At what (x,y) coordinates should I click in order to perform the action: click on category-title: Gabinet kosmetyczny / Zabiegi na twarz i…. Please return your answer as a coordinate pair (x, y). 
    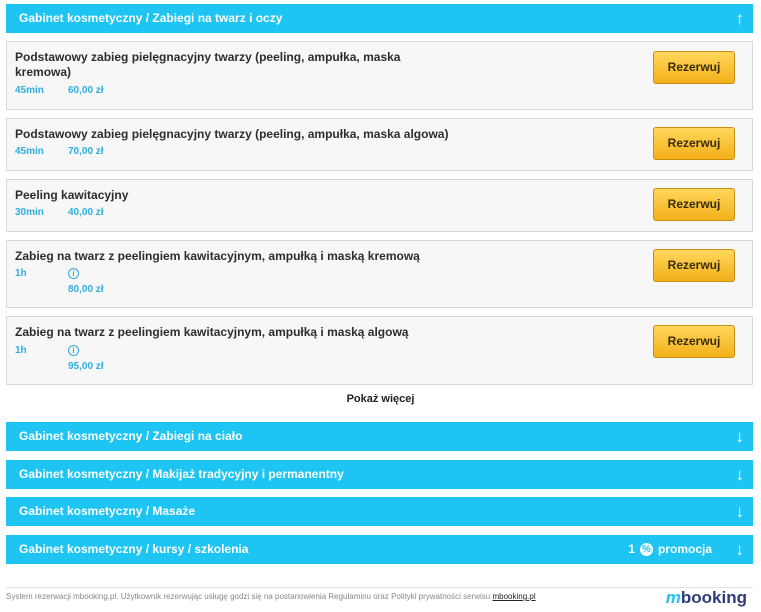
    Looking at the image, I should click on (151, 18).